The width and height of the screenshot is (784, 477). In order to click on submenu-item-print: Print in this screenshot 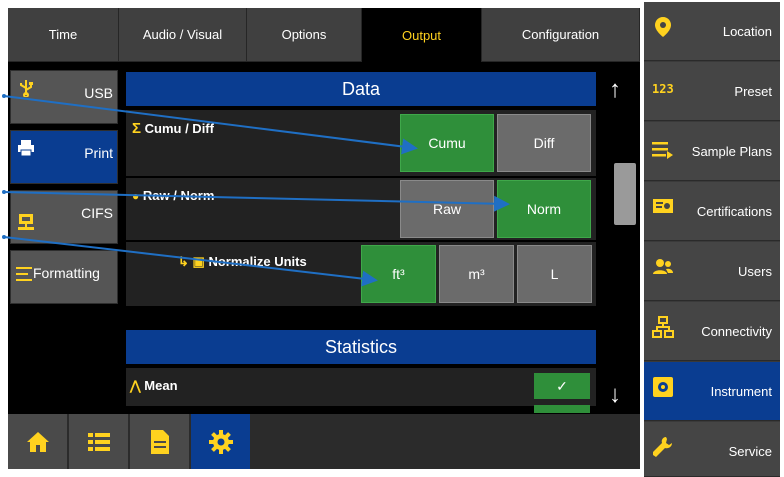, I will do `click(64, 157)`.